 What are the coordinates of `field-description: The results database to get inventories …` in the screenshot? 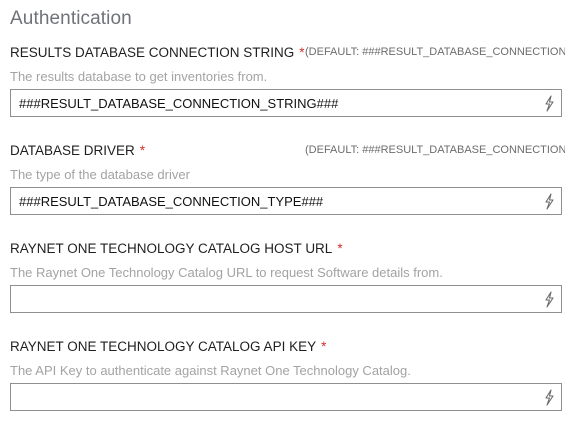 It's located at (139, 76).